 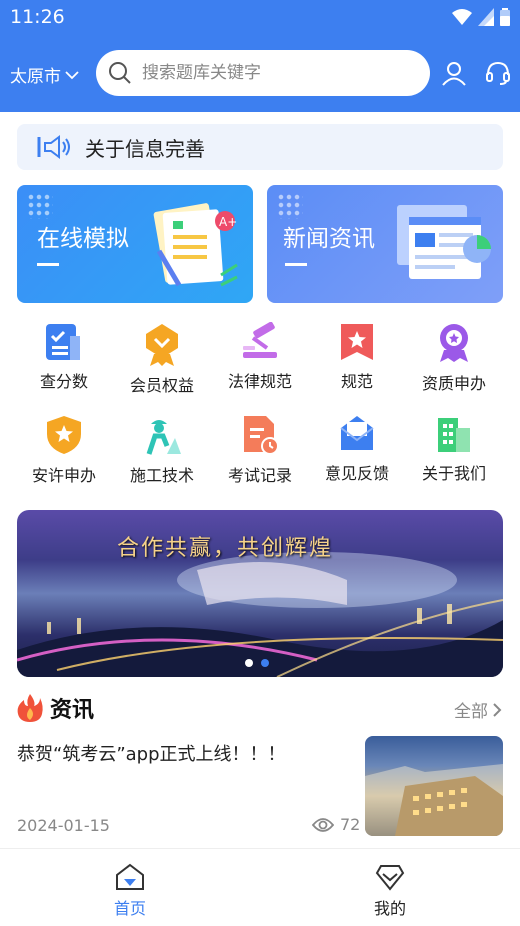 I want to click on grid-item-exam-record: 考试记录, so click(x=260, y=450).